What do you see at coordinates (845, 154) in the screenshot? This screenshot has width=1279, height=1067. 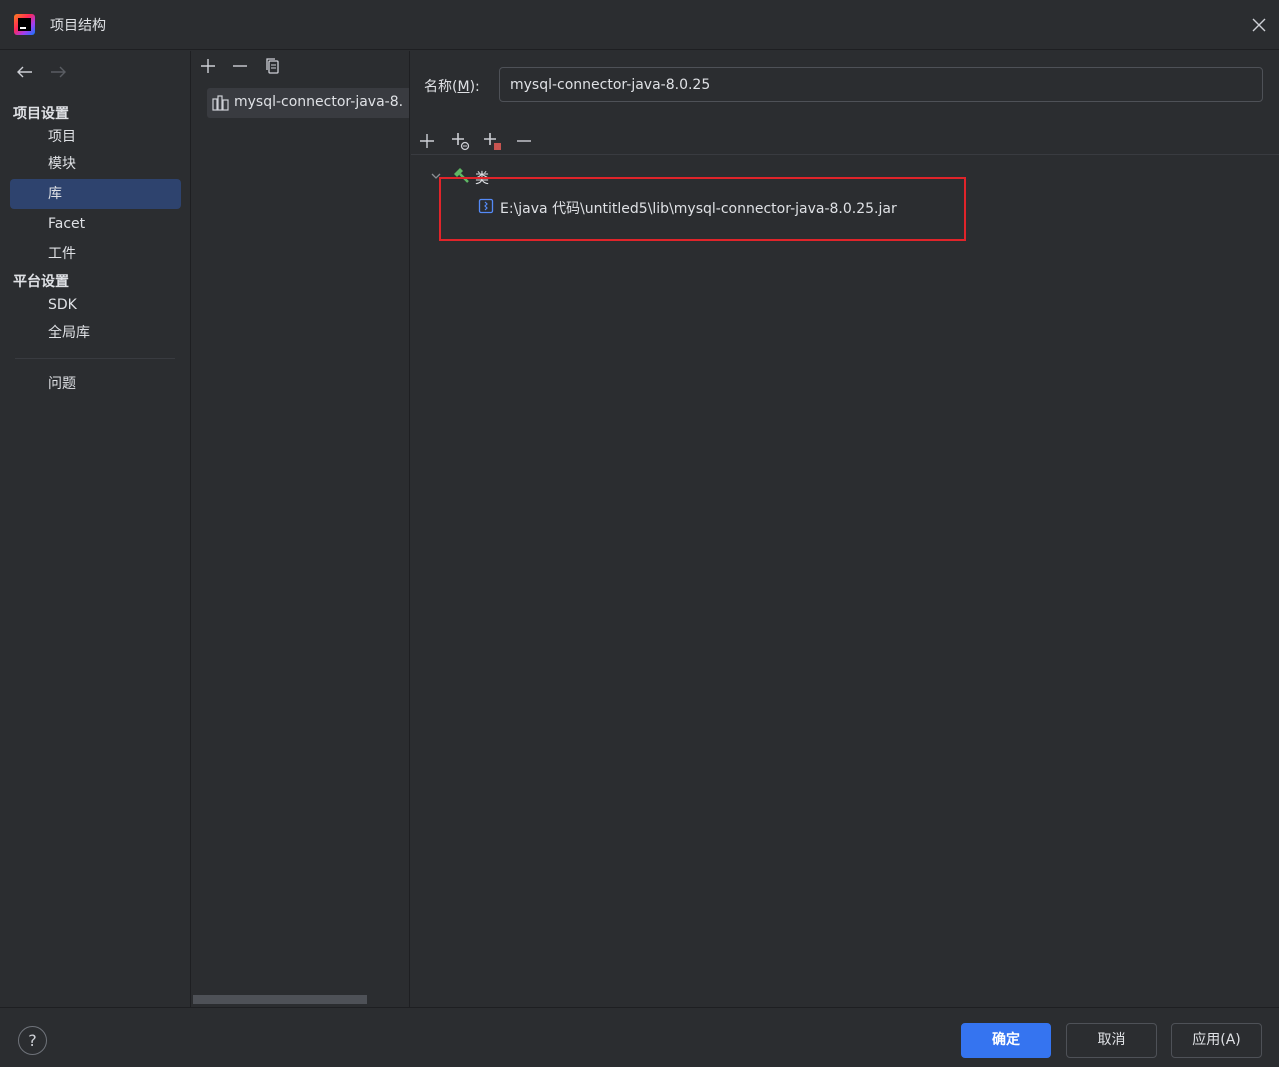 I see `toolbar-divider` at bounding box center [845, 154].